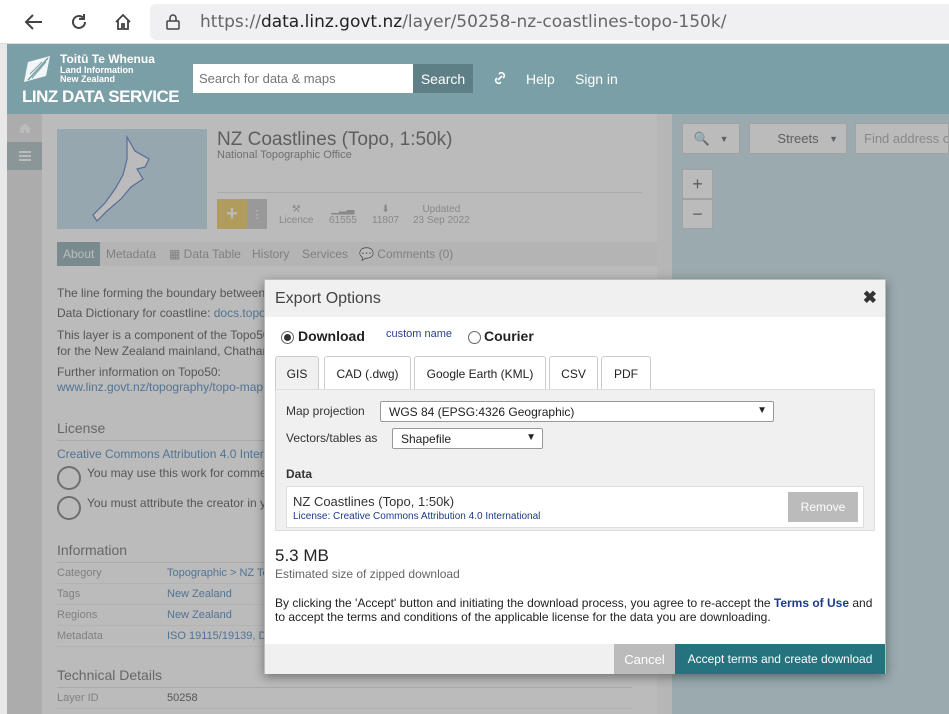 This screenshot has height=714, width=949. Describe the element at coordinates (823, 507) in the screenshot. I see `remove-button: Remove` at that location.